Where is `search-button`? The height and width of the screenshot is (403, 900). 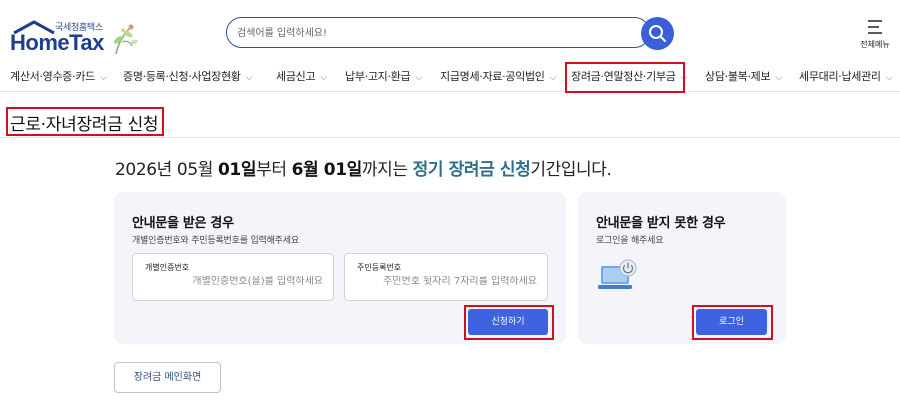 search-button is located at coordinates (657, 33).